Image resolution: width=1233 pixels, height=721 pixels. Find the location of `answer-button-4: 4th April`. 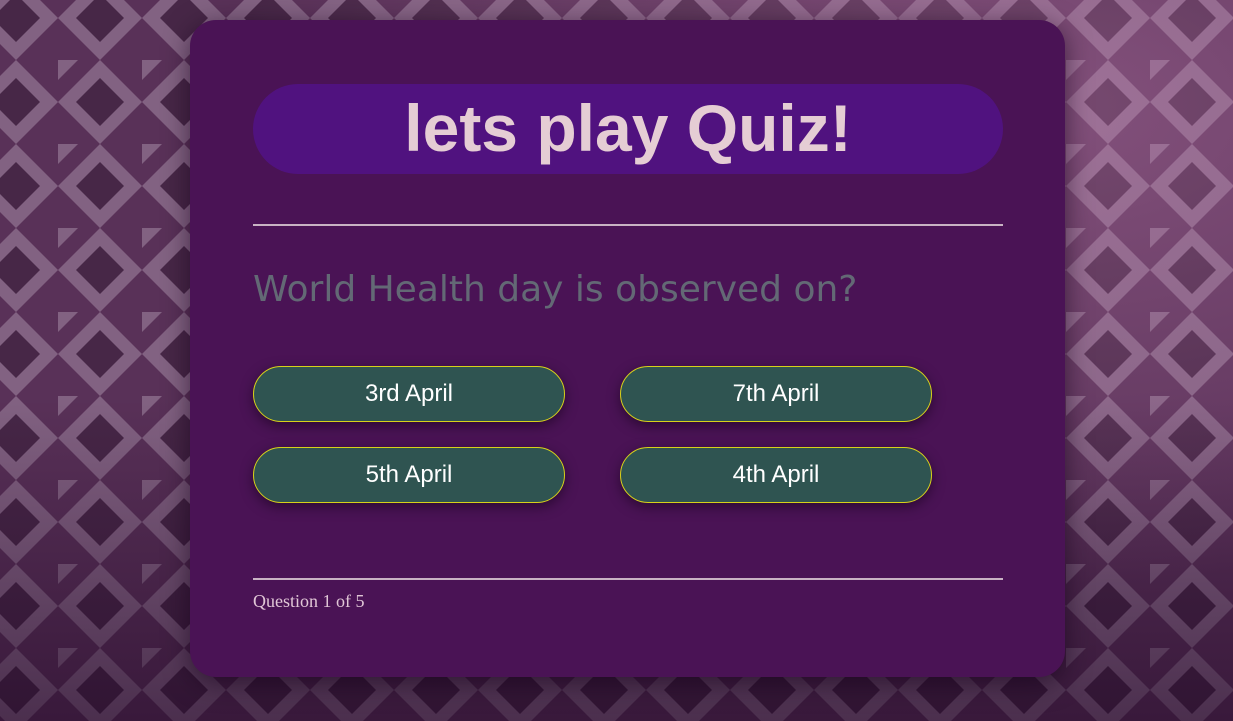

answer-button-4: 4th April is located at coordinates (776, 475).